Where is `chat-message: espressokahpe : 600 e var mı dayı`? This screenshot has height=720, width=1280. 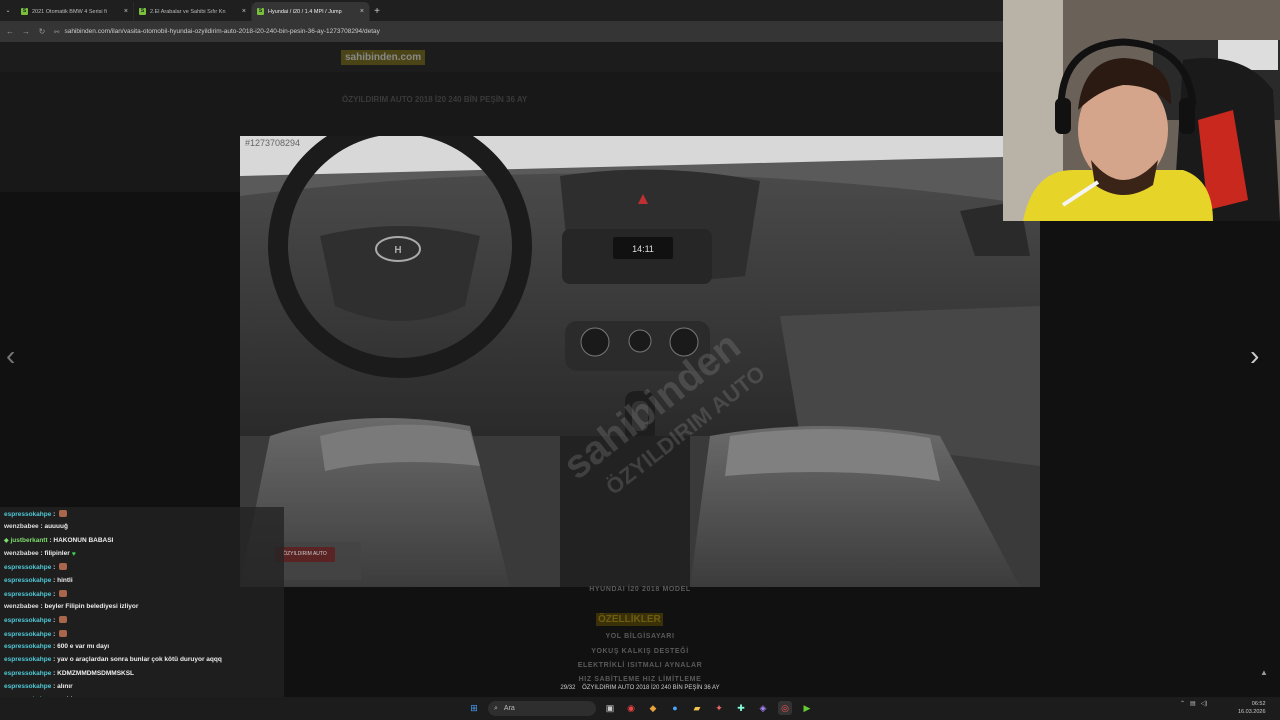 chat-message: espressokahpe : 600 e var mı dayı is located at coordinates (57, 646).